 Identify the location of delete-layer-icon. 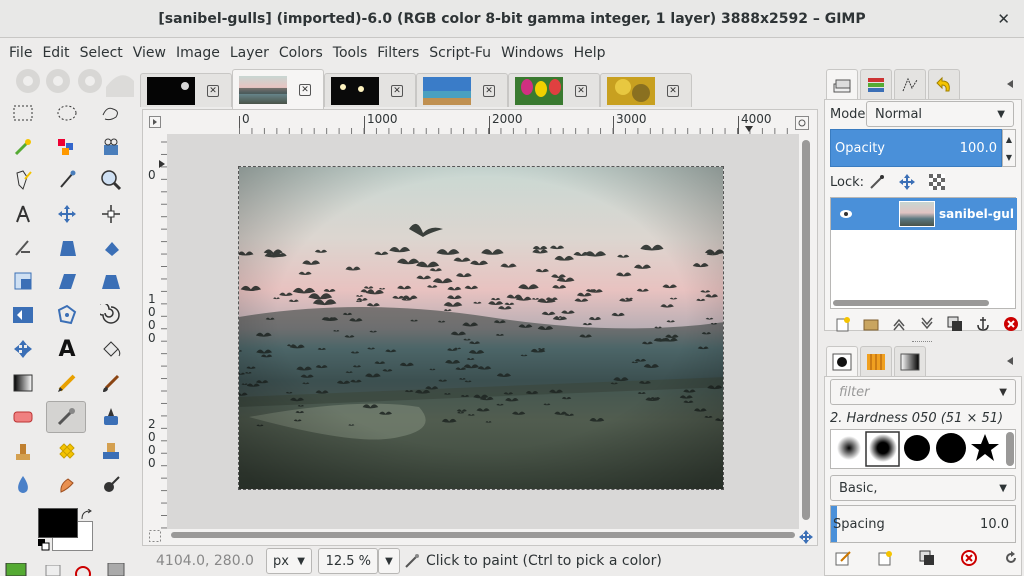
(1011, 324).